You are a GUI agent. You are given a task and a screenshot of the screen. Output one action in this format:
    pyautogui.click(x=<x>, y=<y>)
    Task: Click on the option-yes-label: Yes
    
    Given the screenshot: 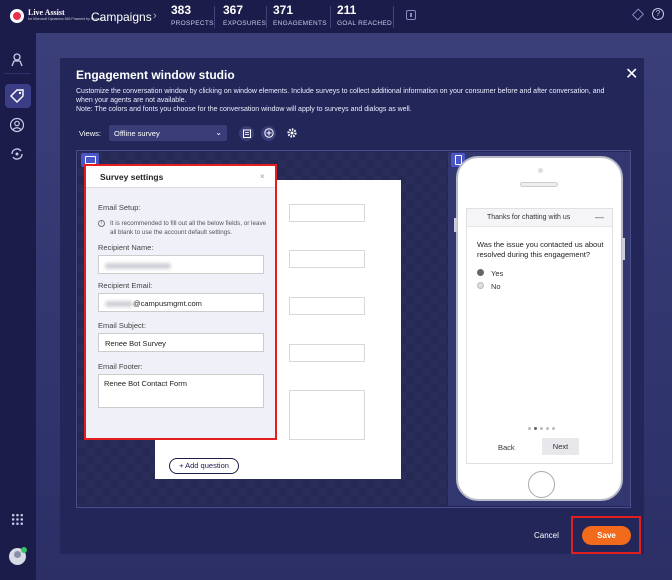 What is the action you would take?
    pyautogui.click(x=497, y=273)
    